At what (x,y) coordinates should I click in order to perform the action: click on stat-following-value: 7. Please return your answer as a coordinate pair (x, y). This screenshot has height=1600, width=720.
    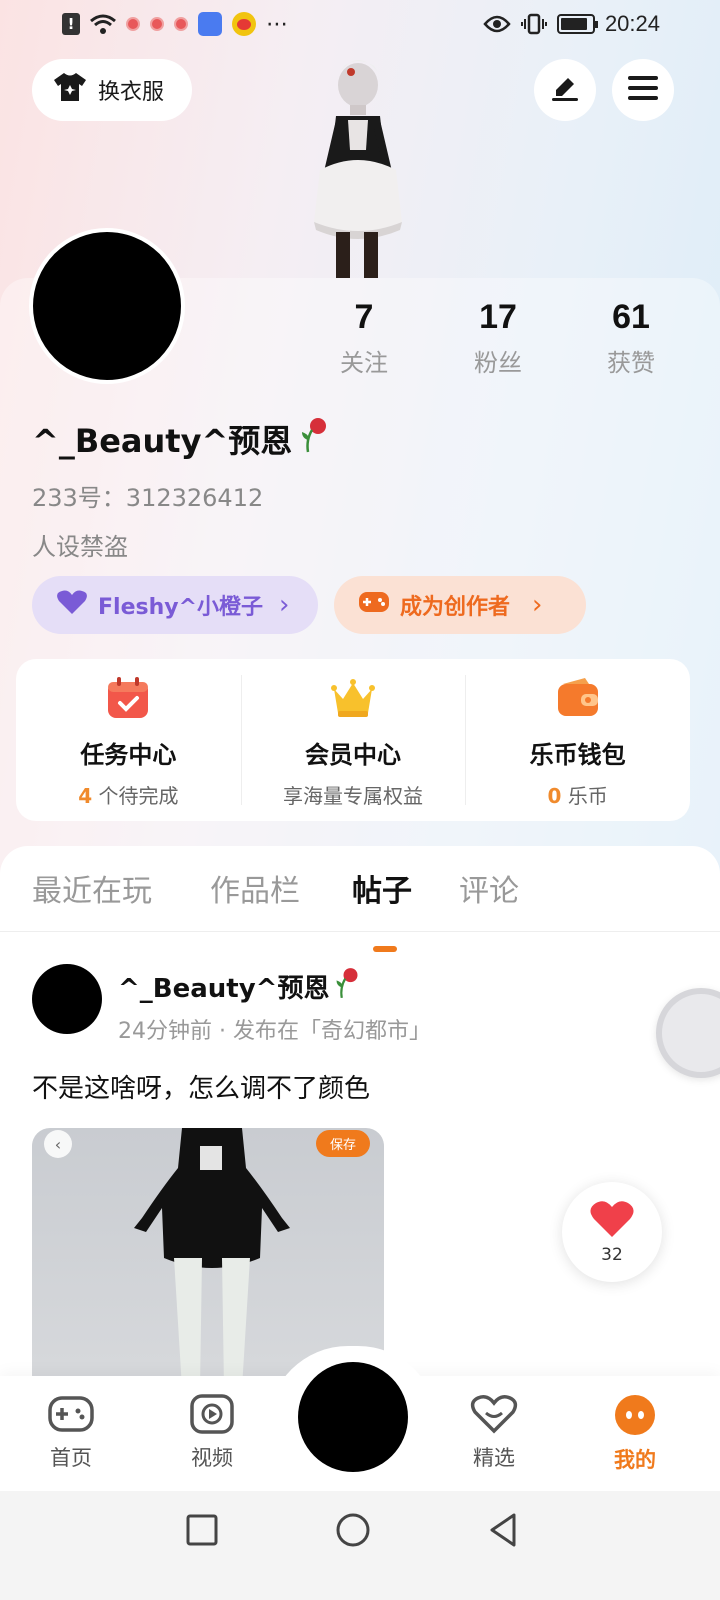
    Looking at the image, I should click on (364, 317).